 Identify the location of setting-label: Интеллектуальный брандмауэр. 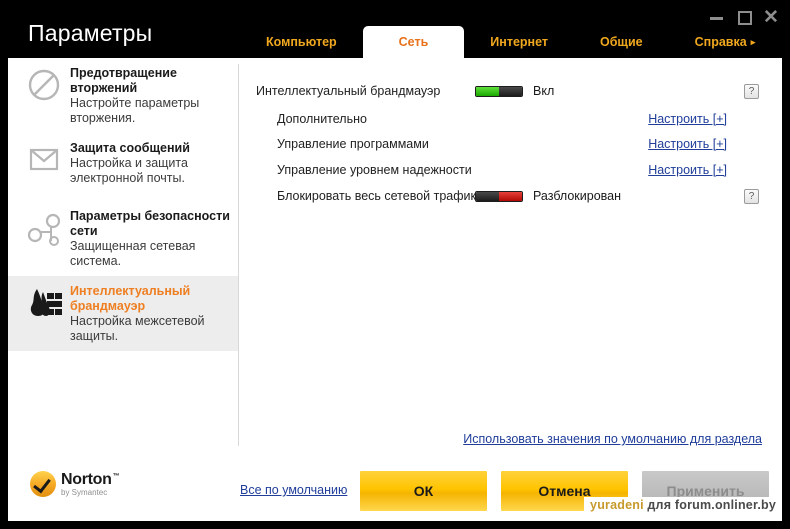
(348, 91).